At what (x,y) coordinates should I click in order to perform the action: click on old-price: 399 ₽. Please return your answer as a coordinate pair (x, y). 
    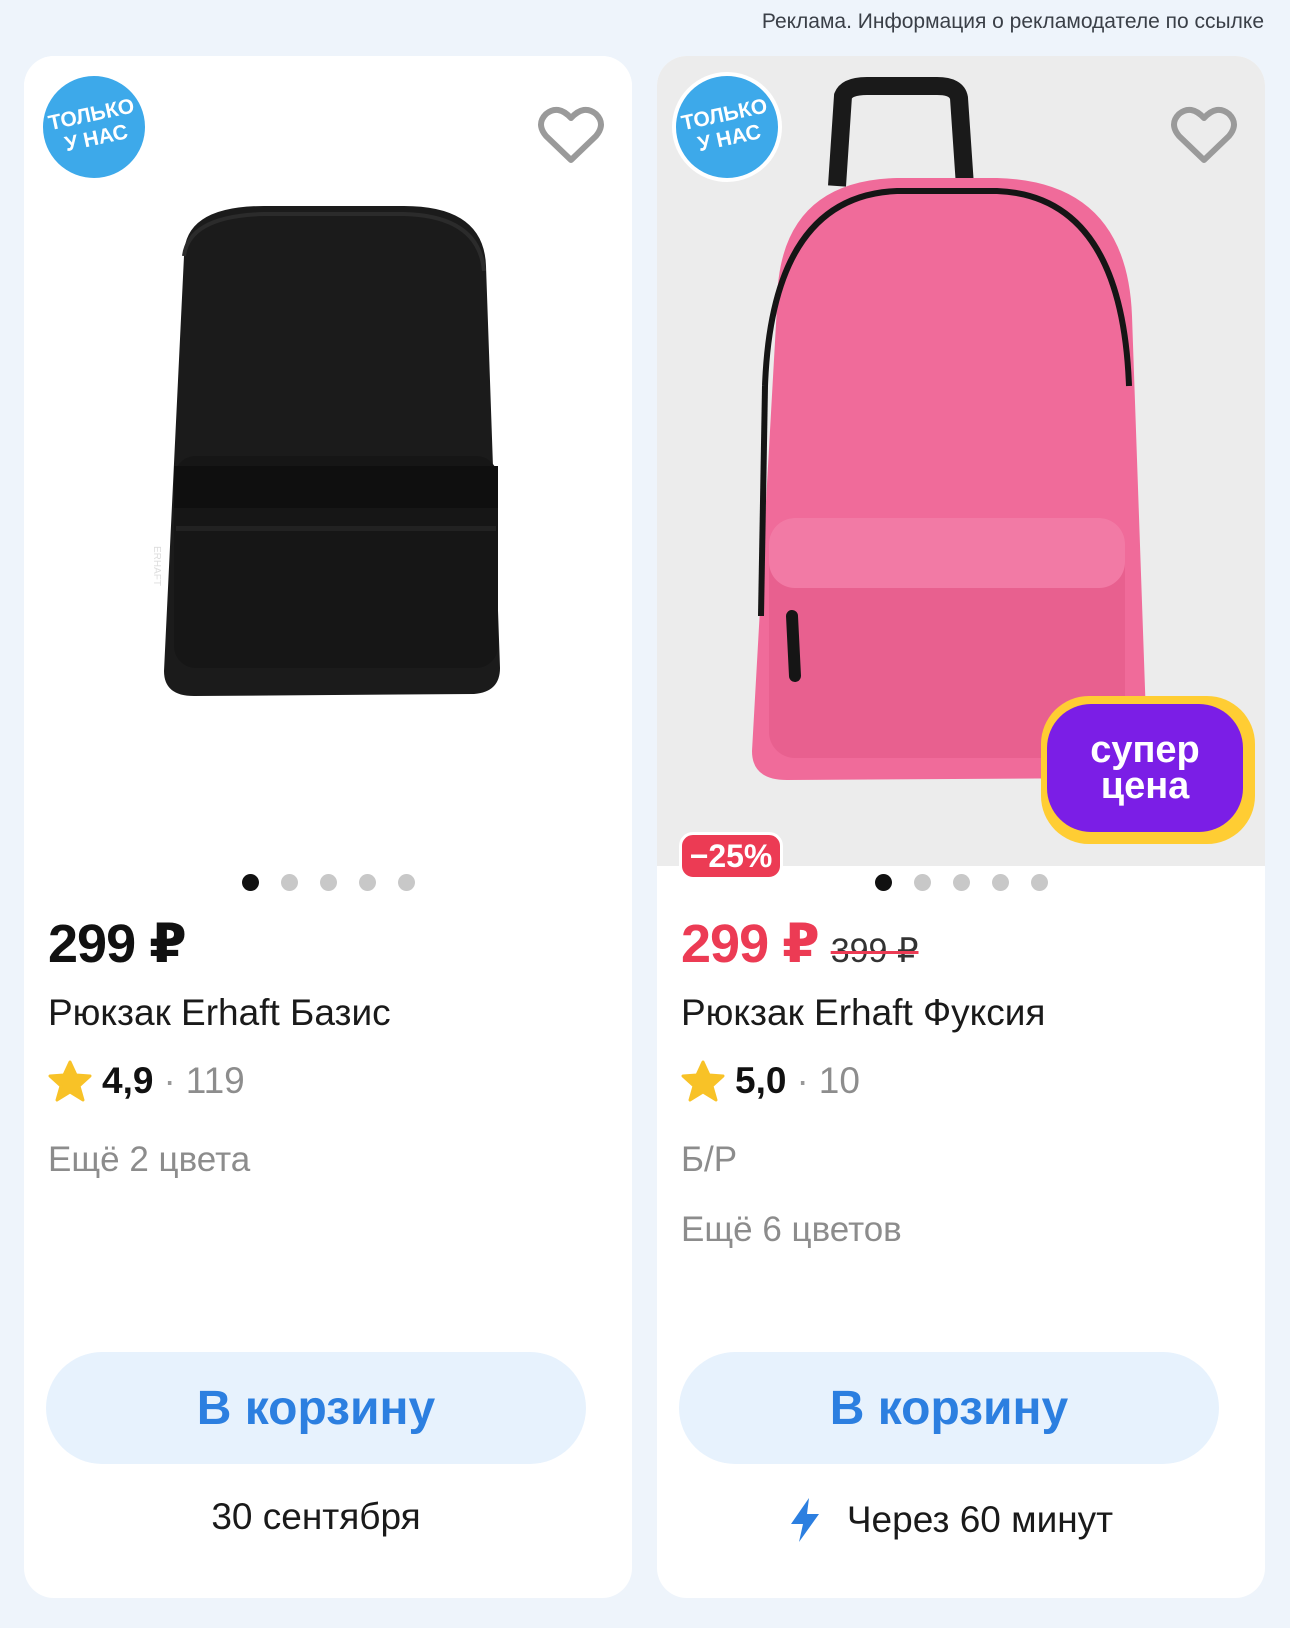
    Looking at the image, I should click on (874, 951).